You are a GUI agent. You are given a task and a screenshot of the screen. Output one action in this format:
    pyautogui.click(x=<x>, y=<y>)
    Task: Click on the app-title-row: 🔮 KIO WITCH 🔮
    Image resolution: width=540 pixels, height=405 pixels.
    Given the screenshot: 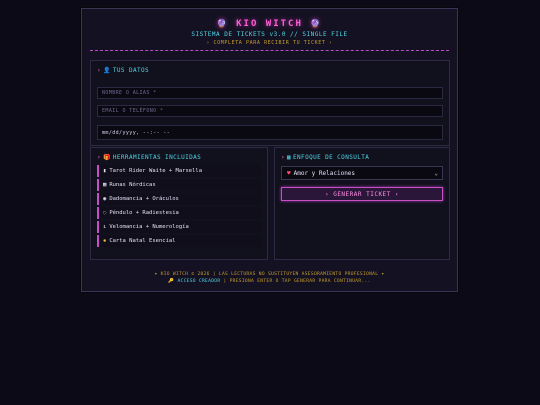 What is the action you would take?
    pyautogui.click(x=269, y=24)
    